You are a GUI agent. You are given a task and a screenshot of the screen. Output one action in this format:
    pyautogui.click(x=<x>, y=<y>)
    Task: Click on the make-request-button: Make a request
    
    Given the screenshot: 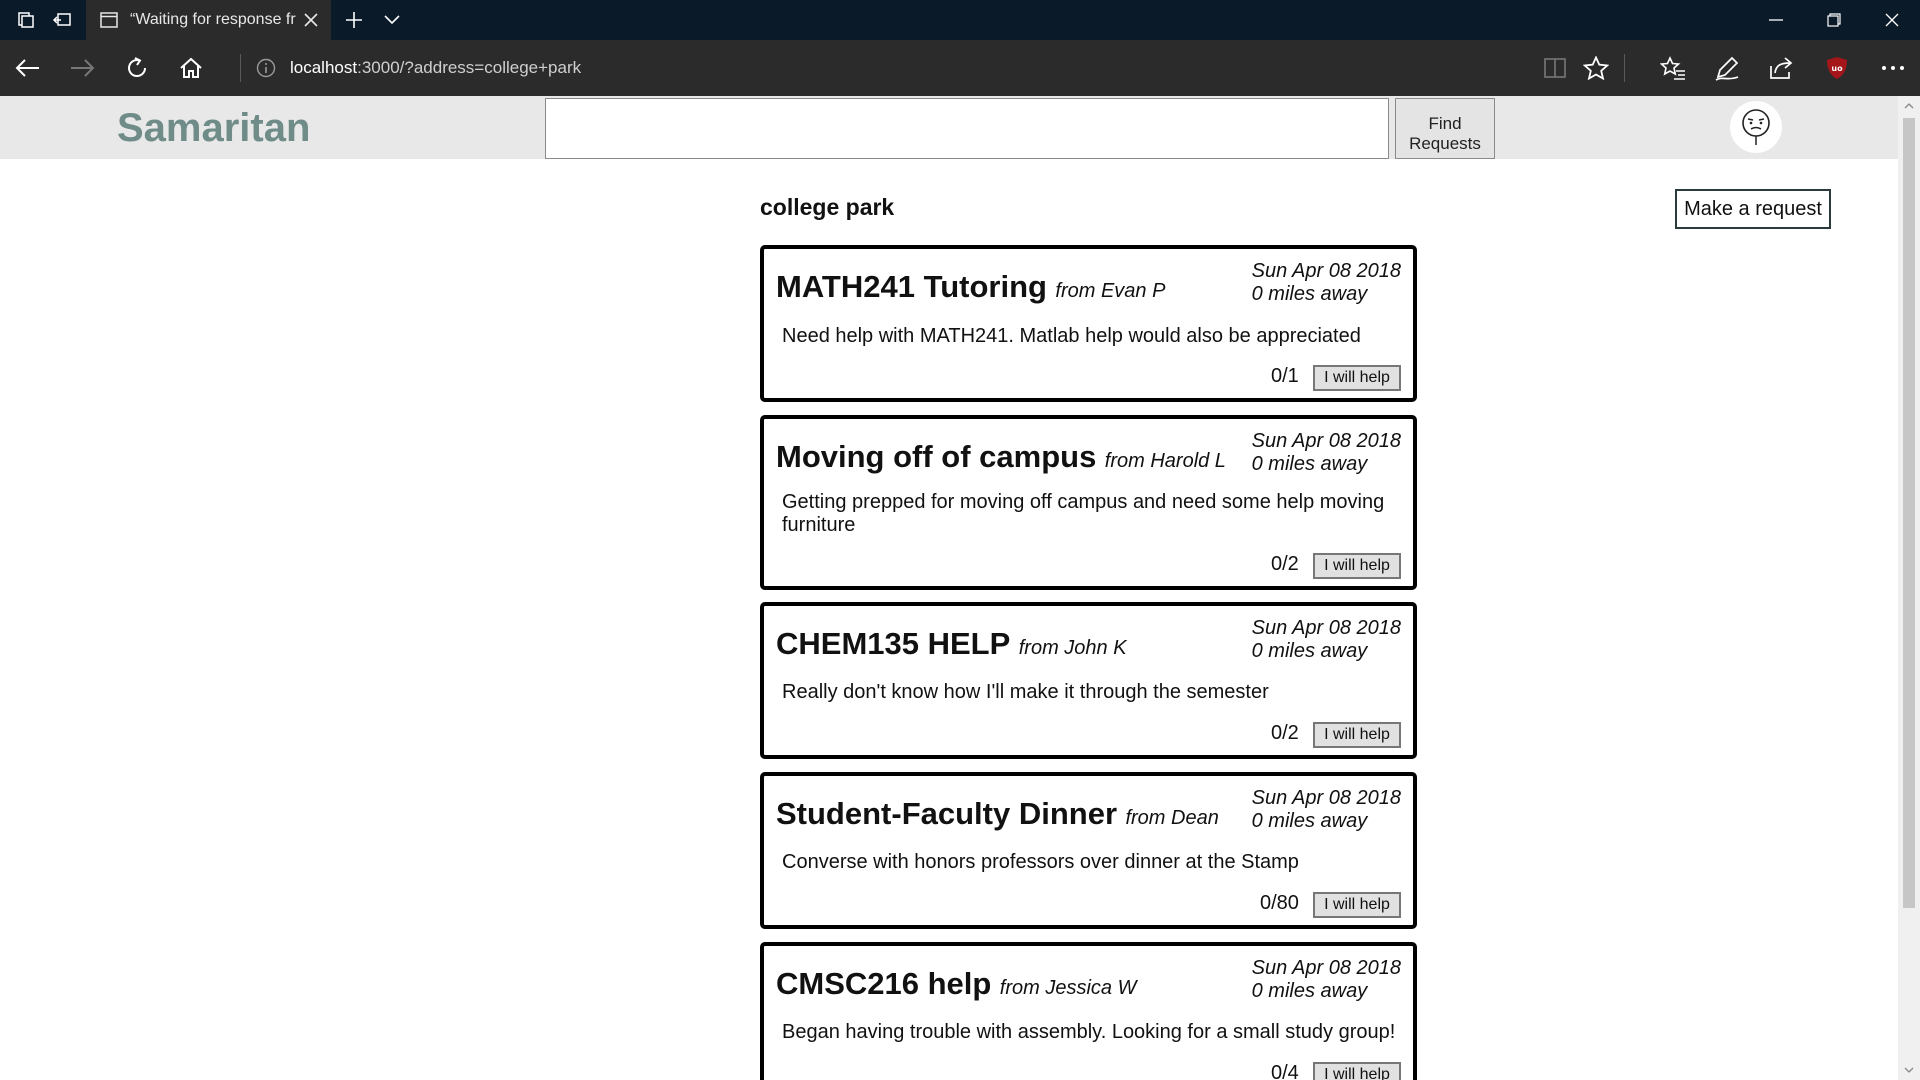 What is the action you would take?
    pyautogui.click(x=1753, y=209)
    